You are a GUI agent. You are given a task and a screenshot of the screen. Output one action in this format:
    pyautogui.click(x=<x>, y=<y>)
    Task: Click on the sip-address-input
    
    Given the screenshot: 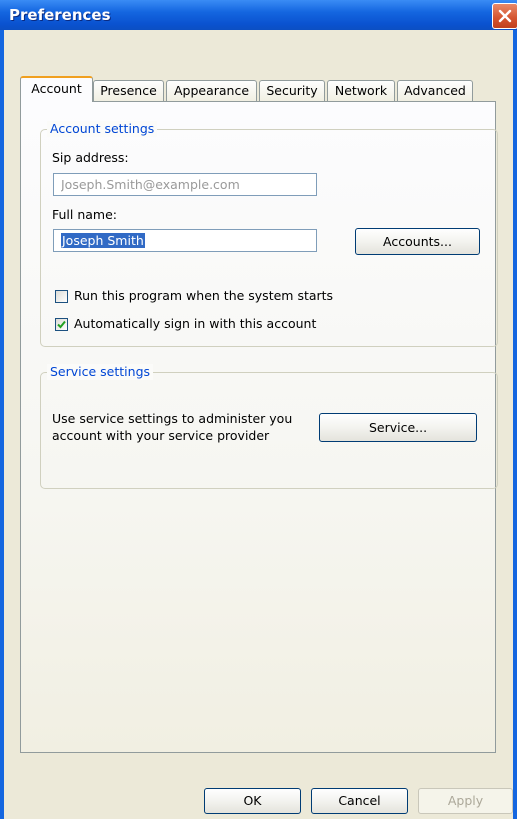 What is the action you would take?
    pyautogui.click(x=185, y=184)
    